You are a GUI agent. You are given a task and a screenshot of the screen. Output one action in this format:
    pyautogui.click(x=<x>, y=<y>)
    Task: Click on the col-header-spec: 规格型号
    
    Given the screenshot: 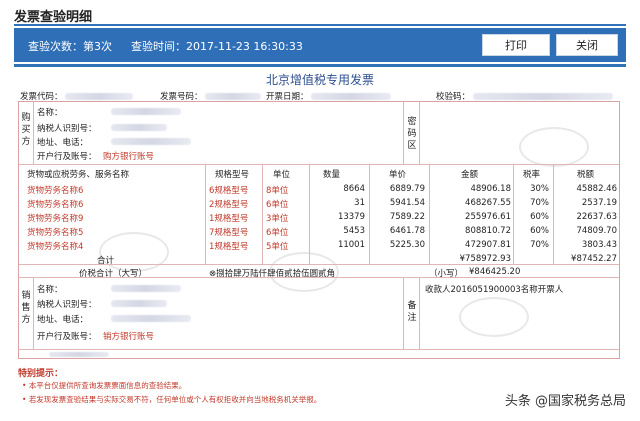 What is the action you would take?
    pyautogui.click(x=232, y=175)
    